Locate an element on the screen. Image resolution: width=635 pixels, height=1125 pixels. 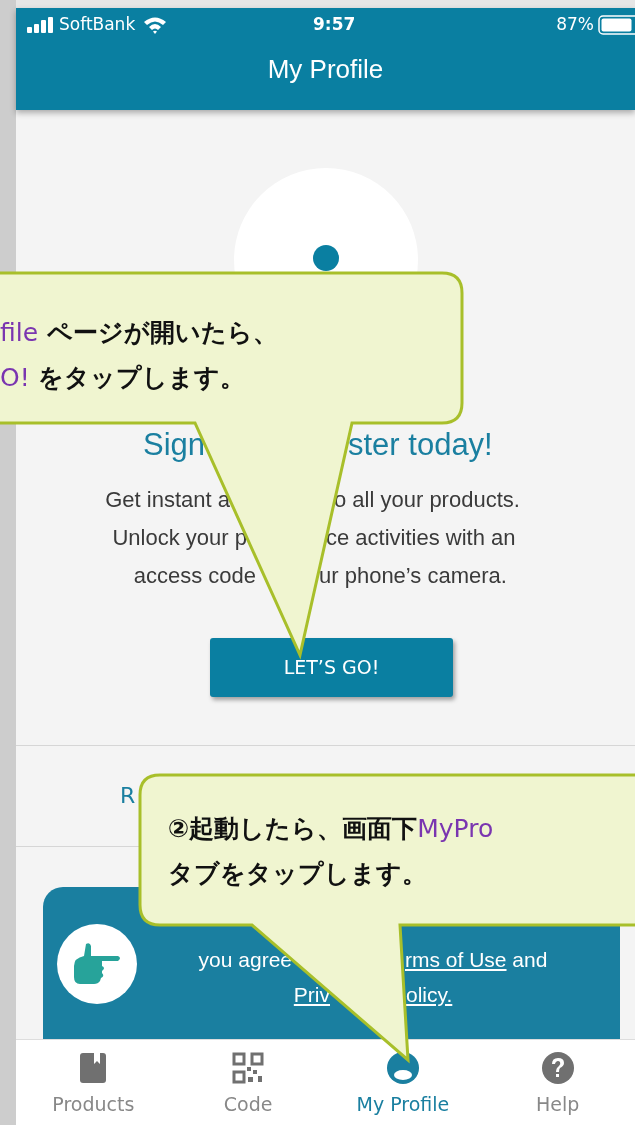
profile-icon is located at coordinates (402, 1068).